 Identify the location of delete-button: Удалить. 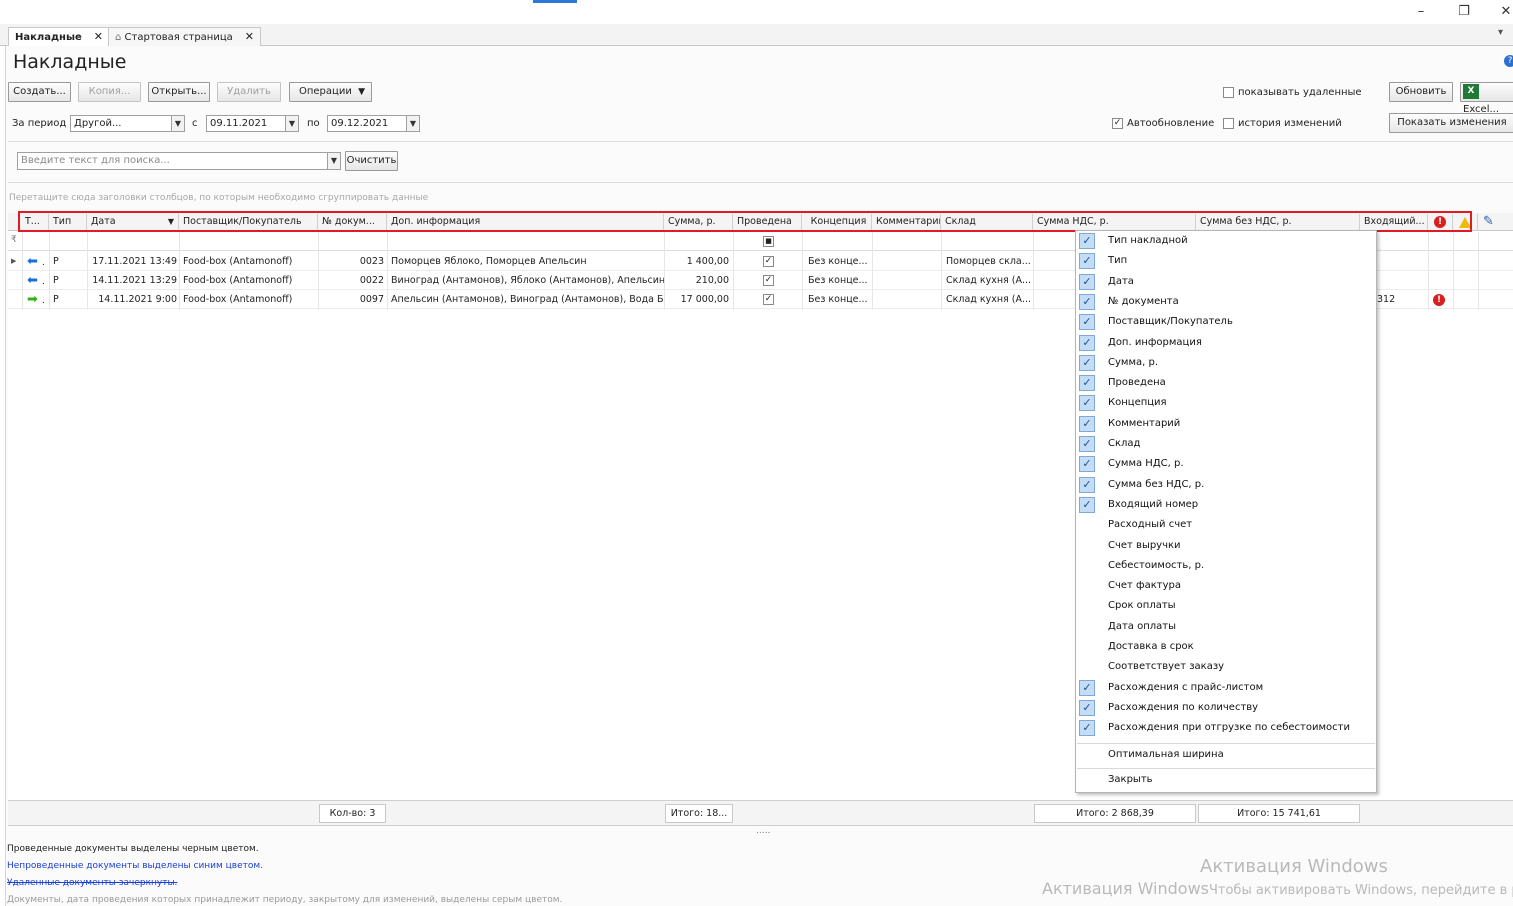
(249, 92).